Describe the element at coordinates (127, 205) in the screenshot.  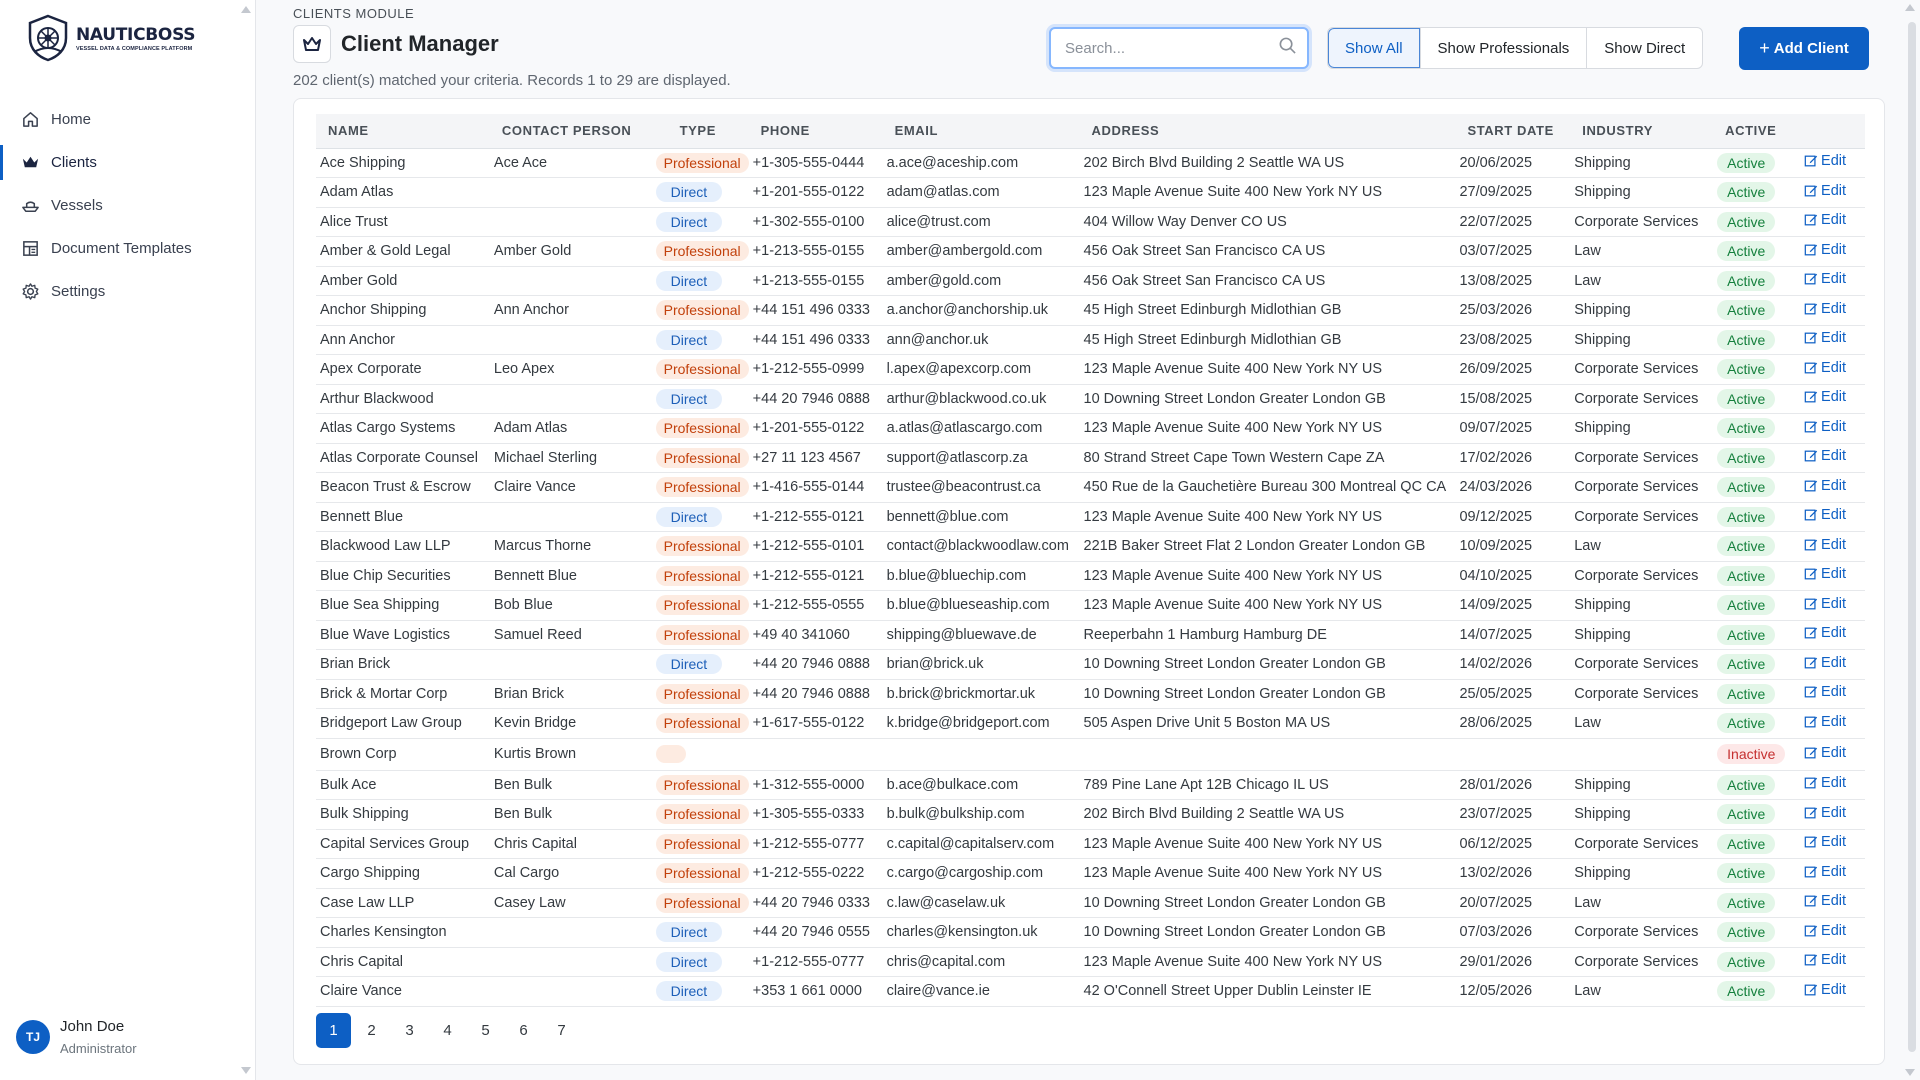
I see `sidebar-item-vessels: Vessels` at that location.